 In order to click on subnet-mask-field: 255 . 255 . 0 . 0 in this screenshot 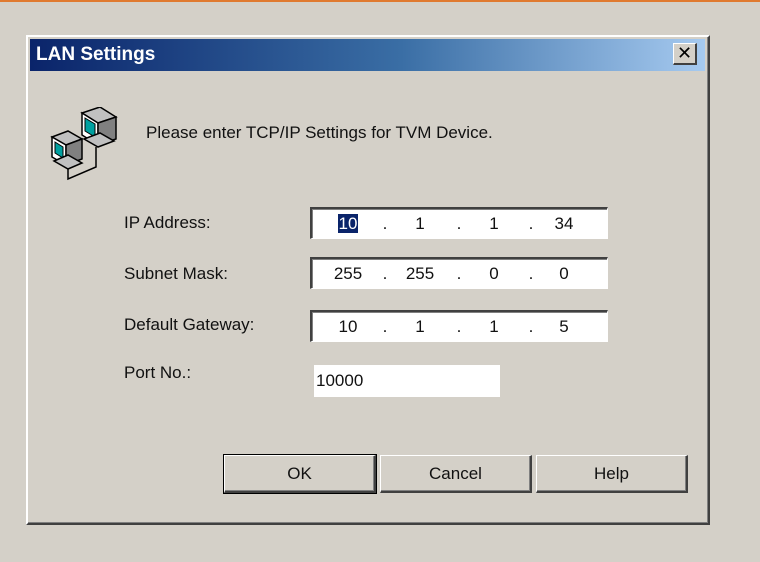, I will do `click(459, 273)`.